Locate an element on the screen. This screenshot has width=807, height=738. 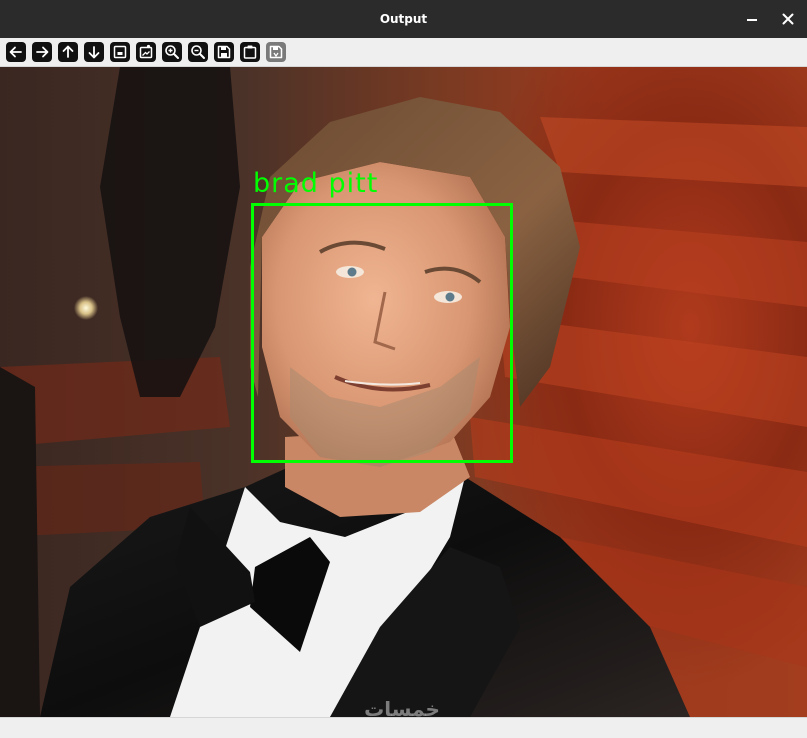
close-icon is located at coordinates (788, 19).